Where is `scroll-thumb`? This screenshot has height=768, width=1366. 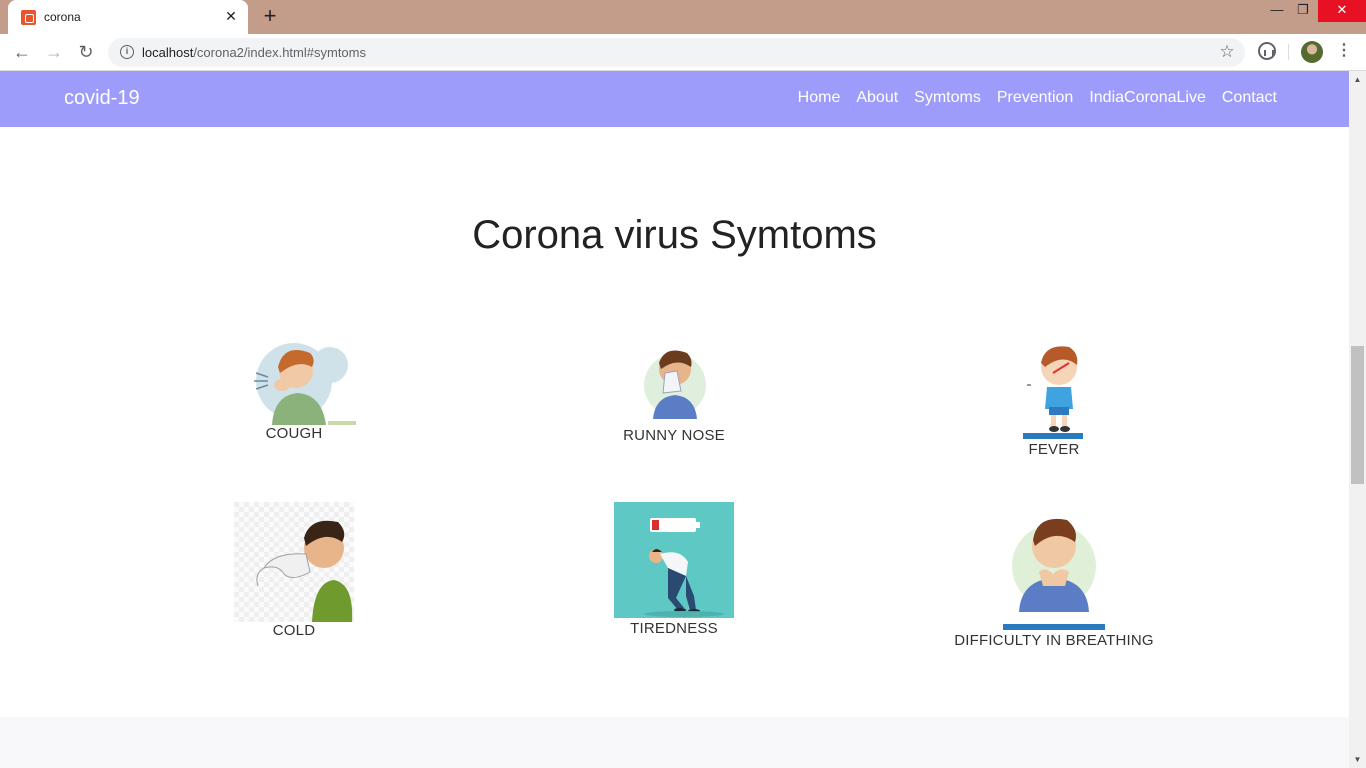
scroll-thumb is located at coordinates (1357, 415).